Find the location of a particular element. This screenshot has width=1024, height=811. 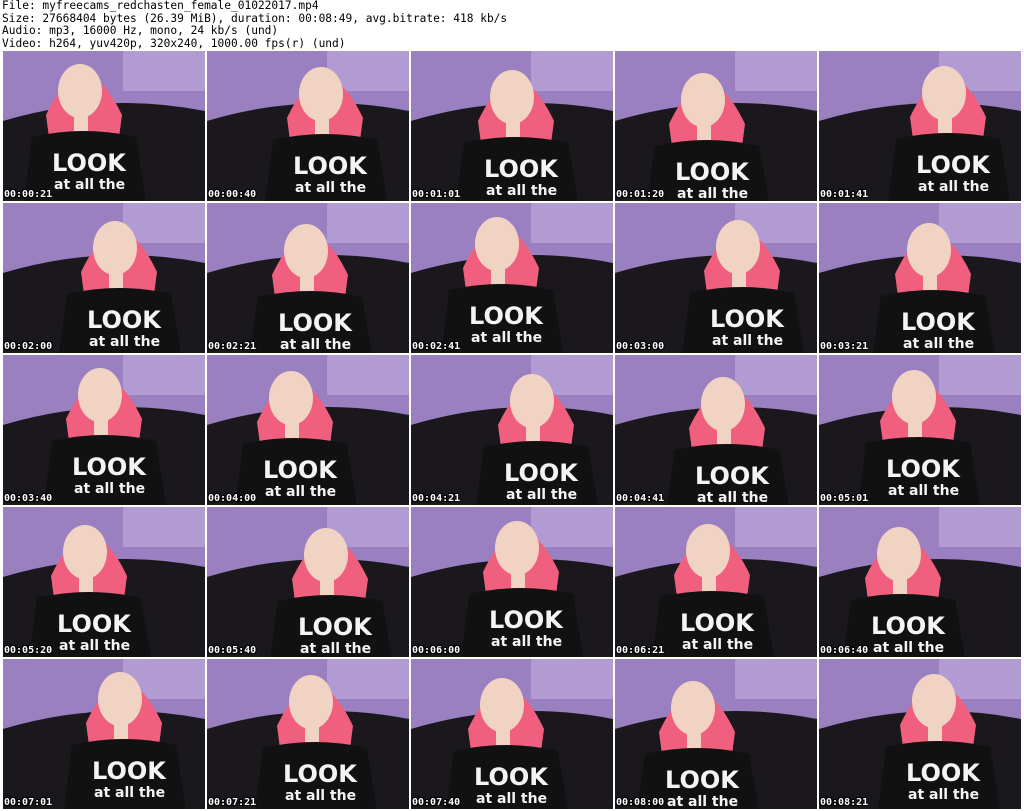

thumbnail-timestamp: 00:00:40 is located at coordinates (232, 194).